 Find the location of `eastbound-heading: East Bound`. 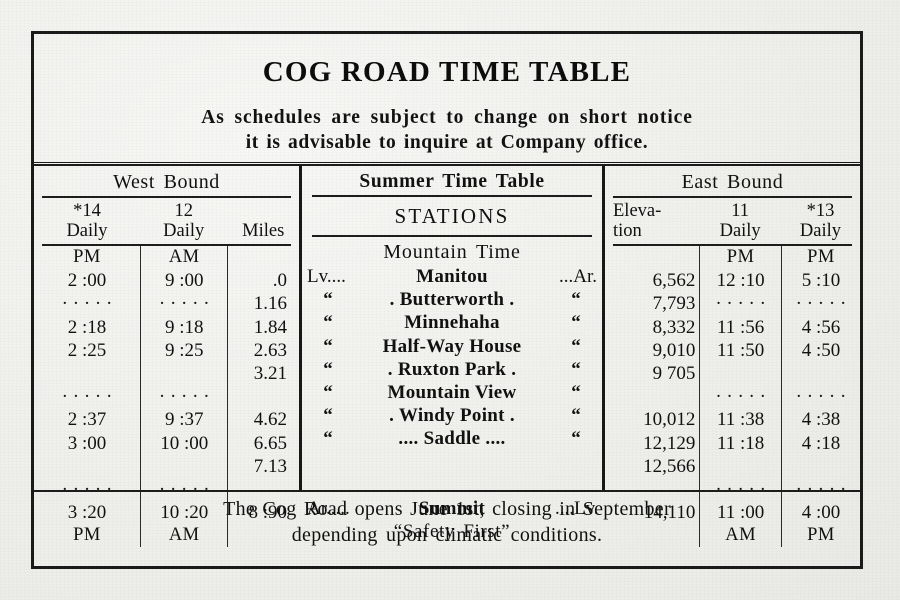

eastbound-heading: East Bound is located at coordinates (732, 182).